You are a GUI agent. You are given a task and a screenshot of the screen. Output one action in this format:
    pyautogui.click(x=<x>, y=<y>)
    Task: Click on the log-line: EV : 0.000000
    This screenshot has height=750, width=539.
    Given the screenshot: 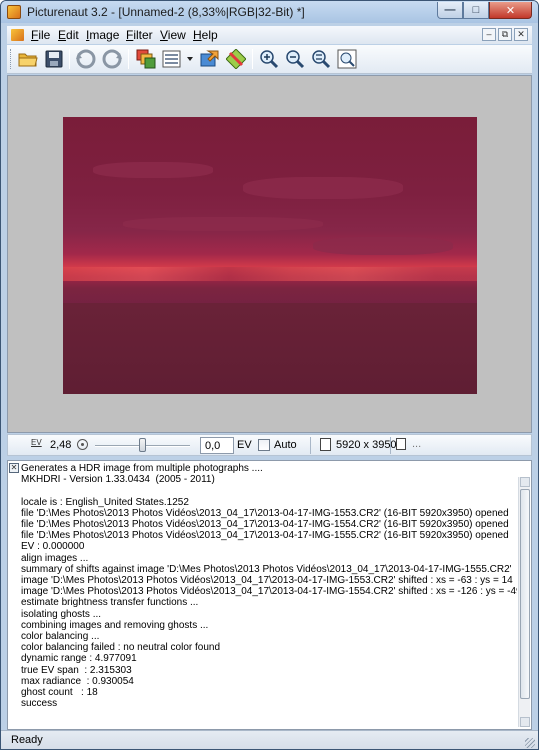 What is the action you would take?
    pyautogui.click(x=53, y=547)
    